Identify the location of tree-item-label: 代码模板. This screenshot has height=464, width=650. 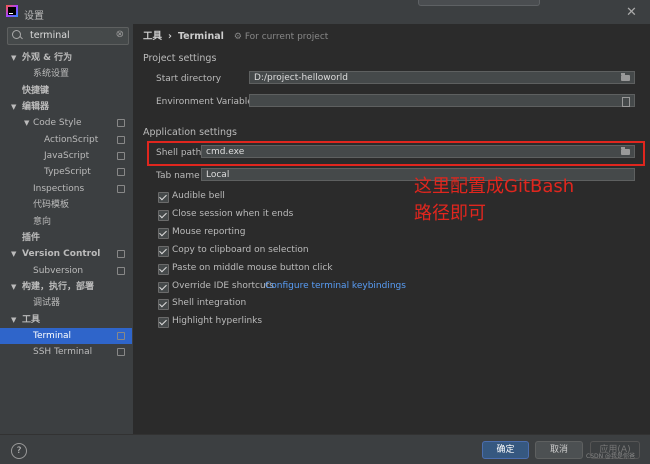
(51, 205).